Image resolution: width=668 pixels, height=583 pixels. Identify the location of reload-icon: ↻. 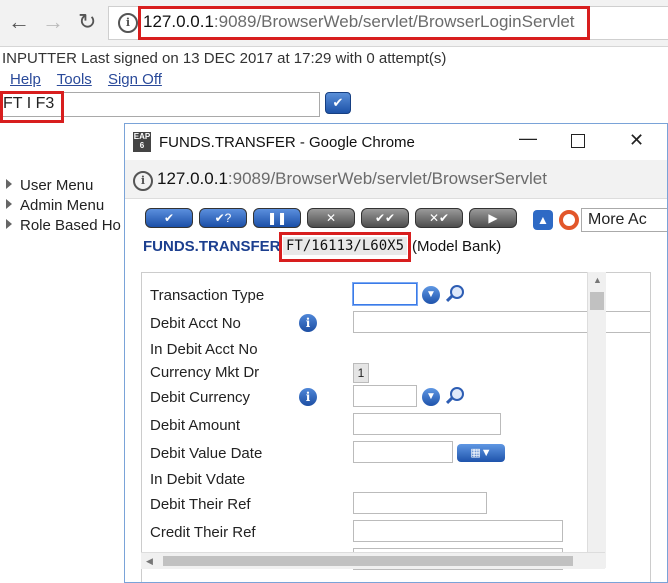
(87, 22).